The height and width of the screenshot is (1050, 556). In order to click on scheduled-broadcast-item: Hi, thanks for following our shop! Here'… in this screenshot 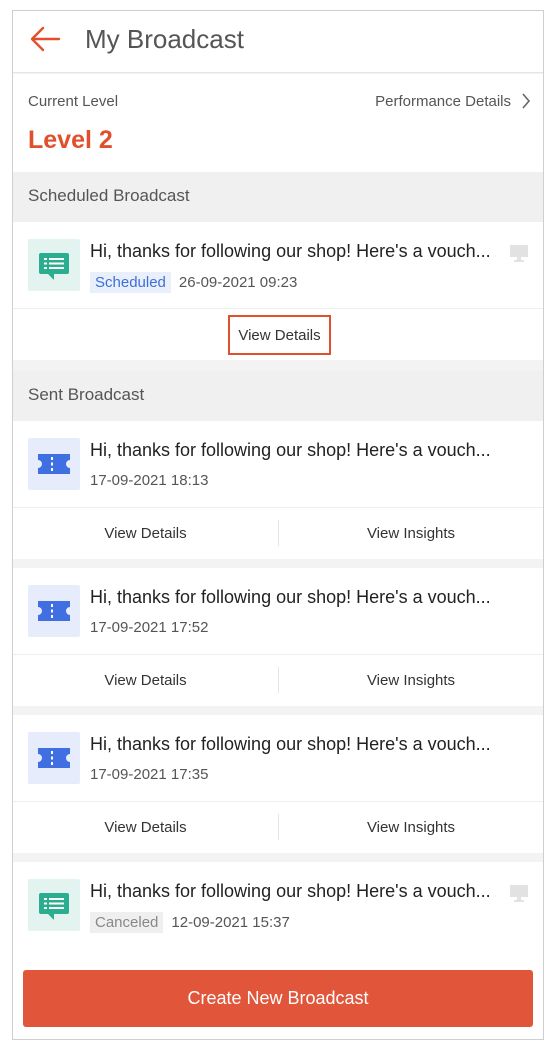, I will do `click(278, 265)`.